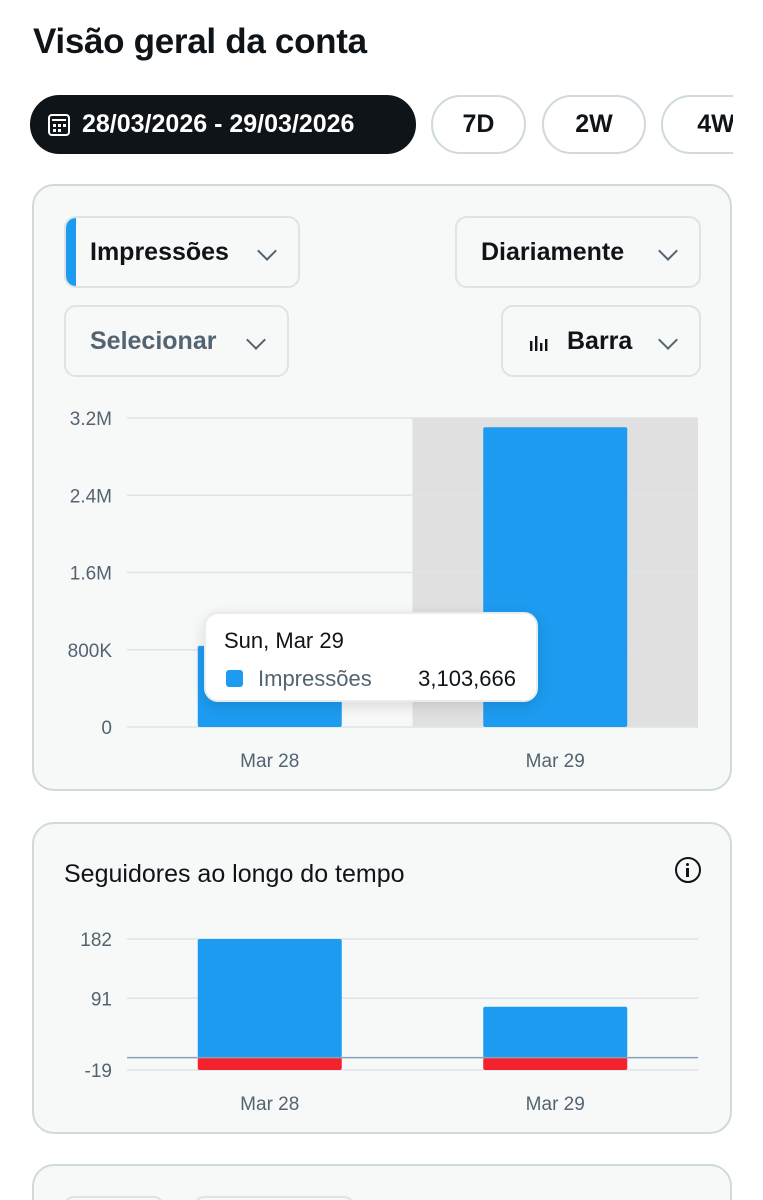  I want to click on preset-4w-button: 4W, so click(697, 124).